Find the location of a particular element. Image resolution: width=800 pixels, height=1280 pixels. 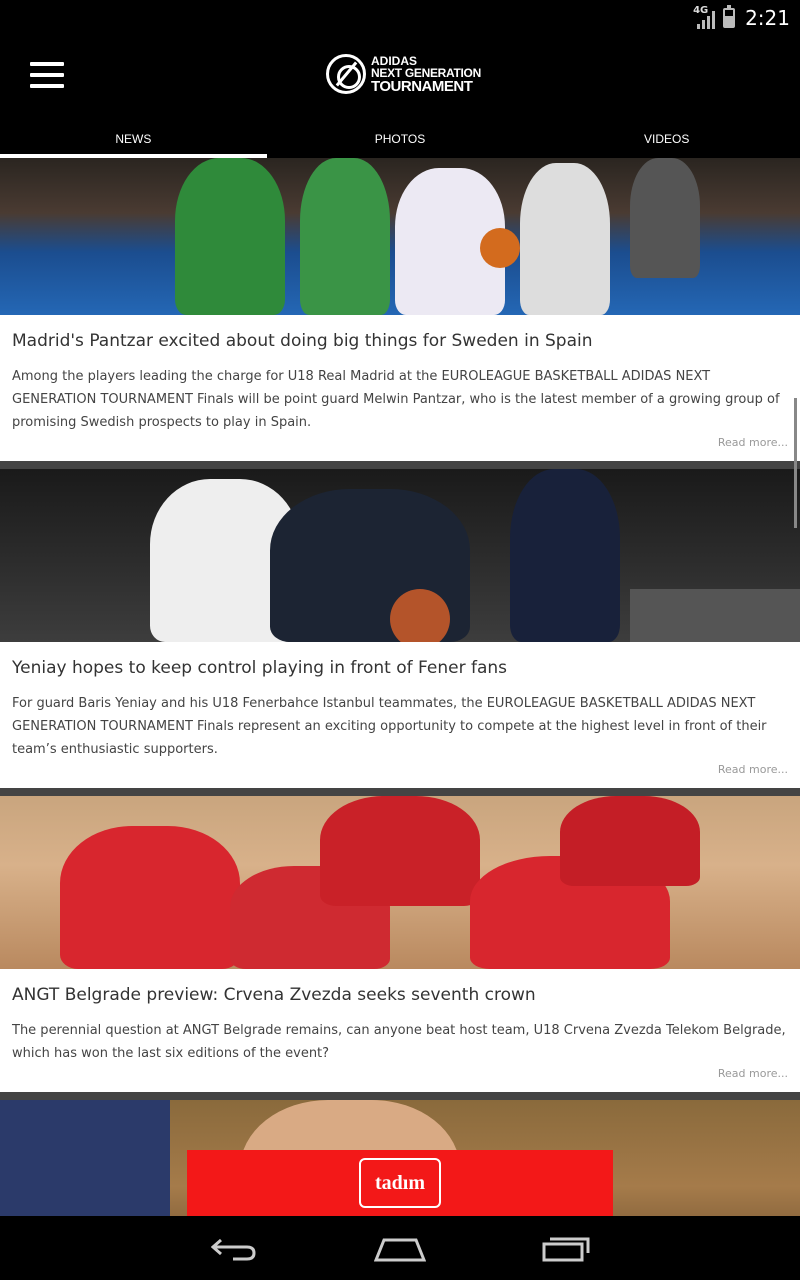

hamburger-menu-icon is located at coordinates (47, 76).